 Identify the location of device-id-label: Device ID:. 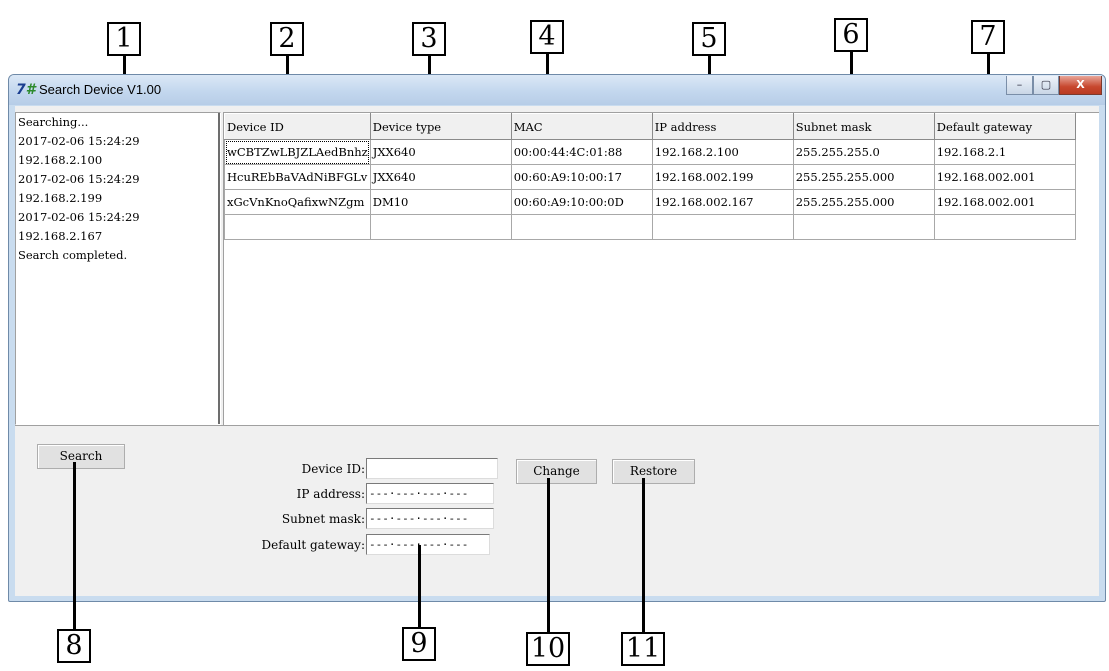
(333, 469).